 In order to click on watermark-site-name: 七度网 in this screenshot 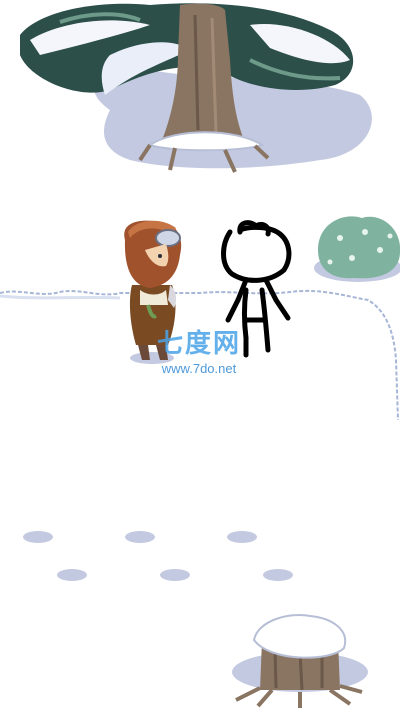, I will do `click(198, 344)`.